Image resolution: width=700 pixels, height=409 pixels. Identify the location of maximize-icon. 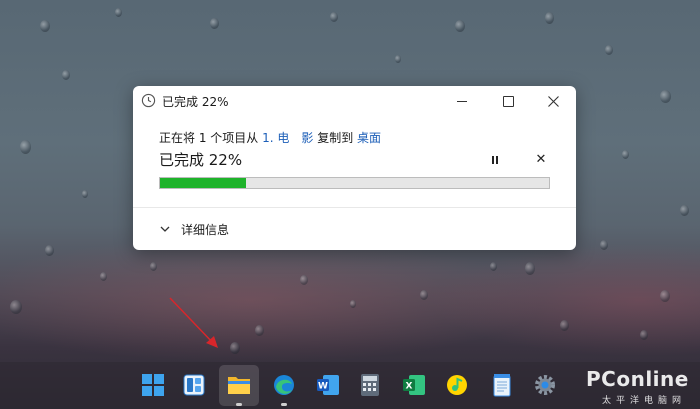
(508, 101).